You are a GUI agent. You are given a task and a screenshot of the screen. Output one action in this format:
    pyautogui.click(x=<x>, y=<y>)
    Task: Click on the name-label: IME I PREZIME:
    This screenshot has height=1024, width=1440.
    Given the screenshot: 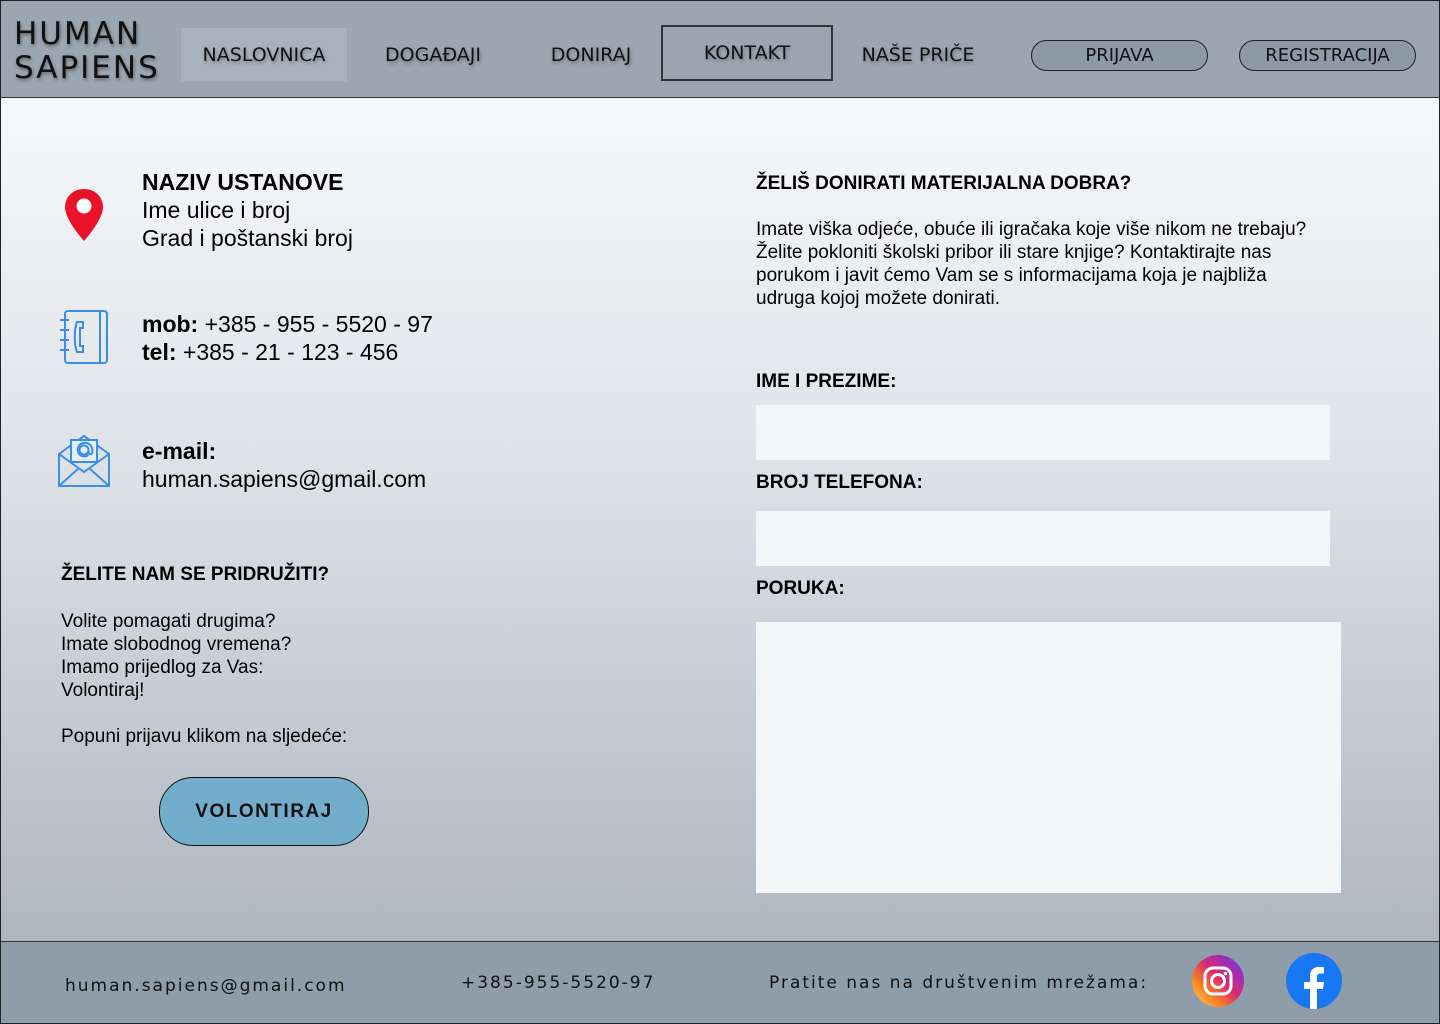 What is the action you would take?
    pyautogui.click(x=826, y=381)
    